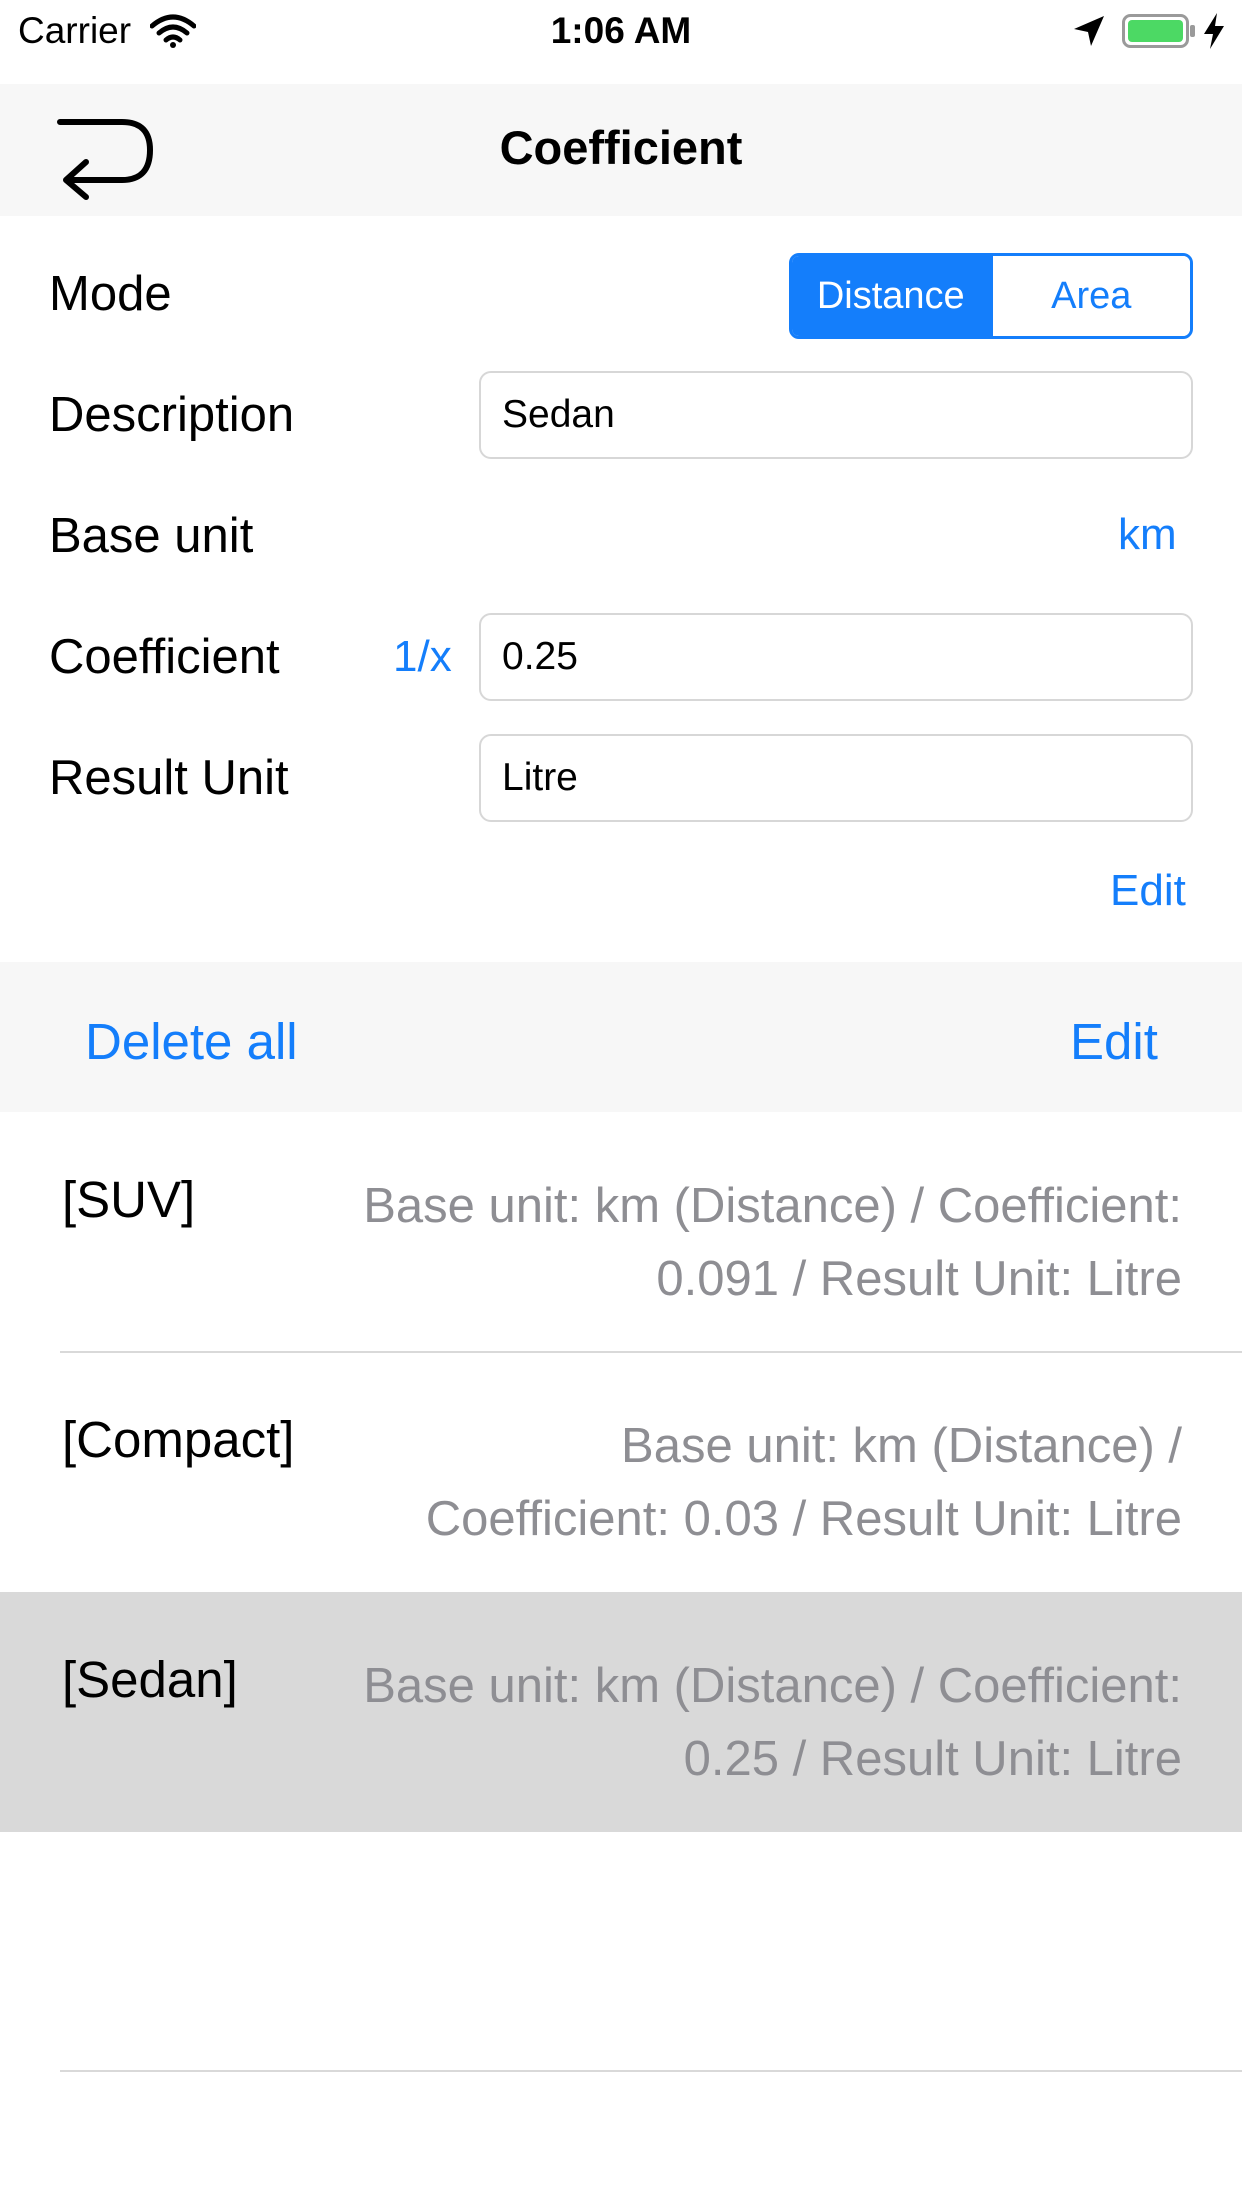 The height and width of the screenshot is (2208, 1242). I want to click on description-field: Sedan, so click(836, 415).